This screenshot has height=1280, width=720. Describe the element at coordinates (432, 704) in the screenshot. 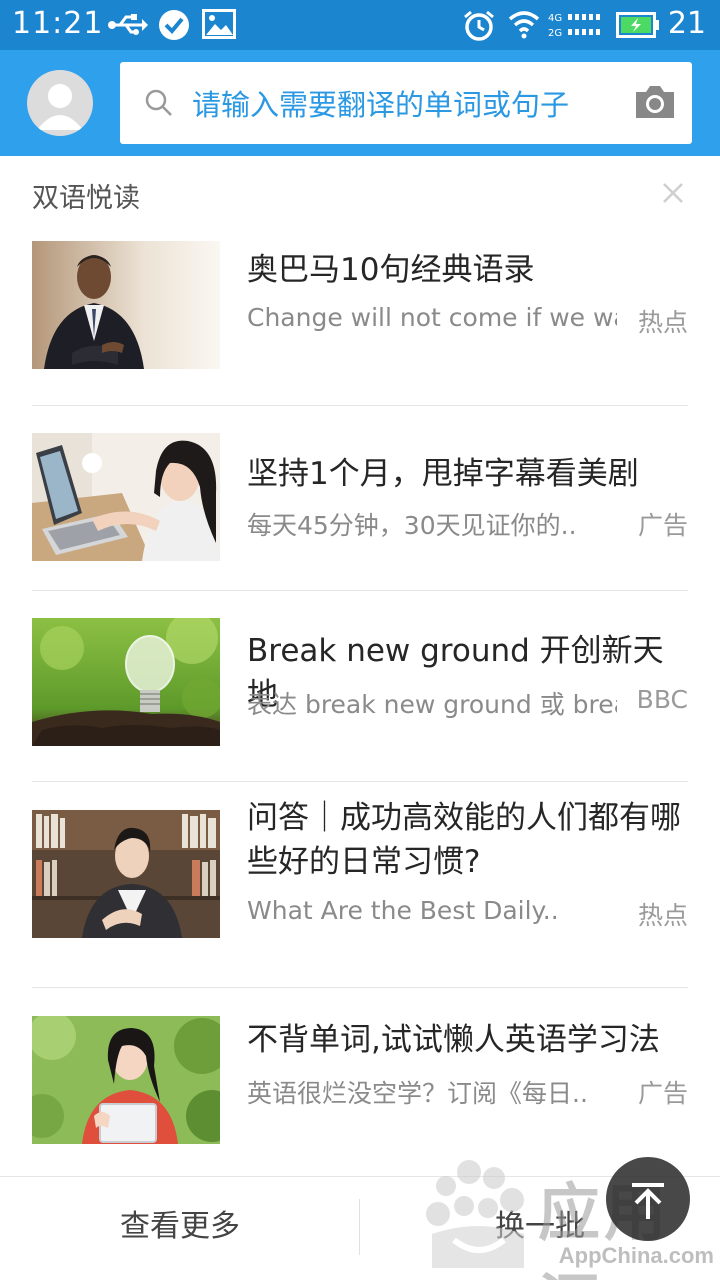

I see `article-subtitle: 表达 break new ground 或 brea..` at that location.